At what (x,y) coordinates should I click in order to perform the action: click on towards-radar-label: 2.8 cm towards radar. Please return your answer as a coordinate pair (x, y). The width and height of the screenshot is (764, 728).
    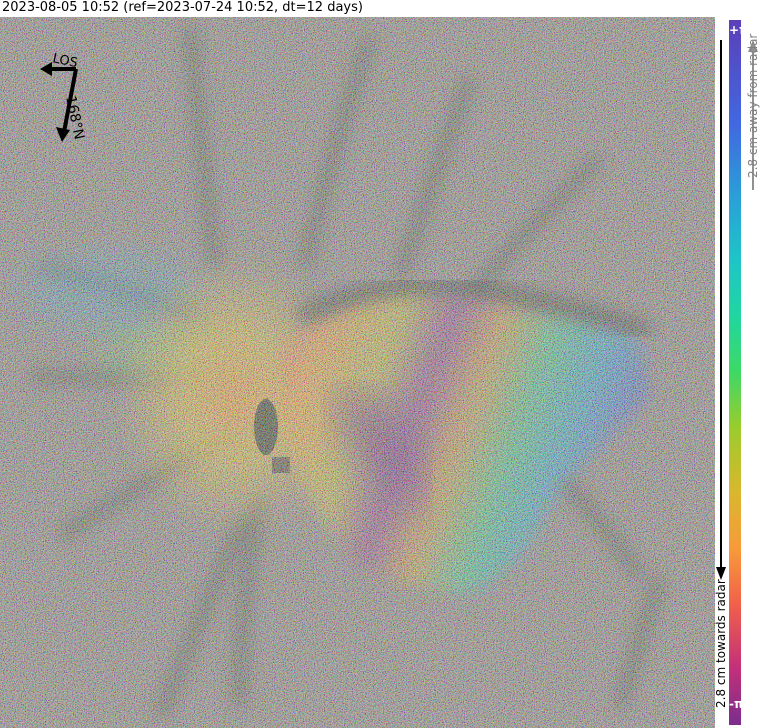
    Looking at the image, I should click on (721, 643).